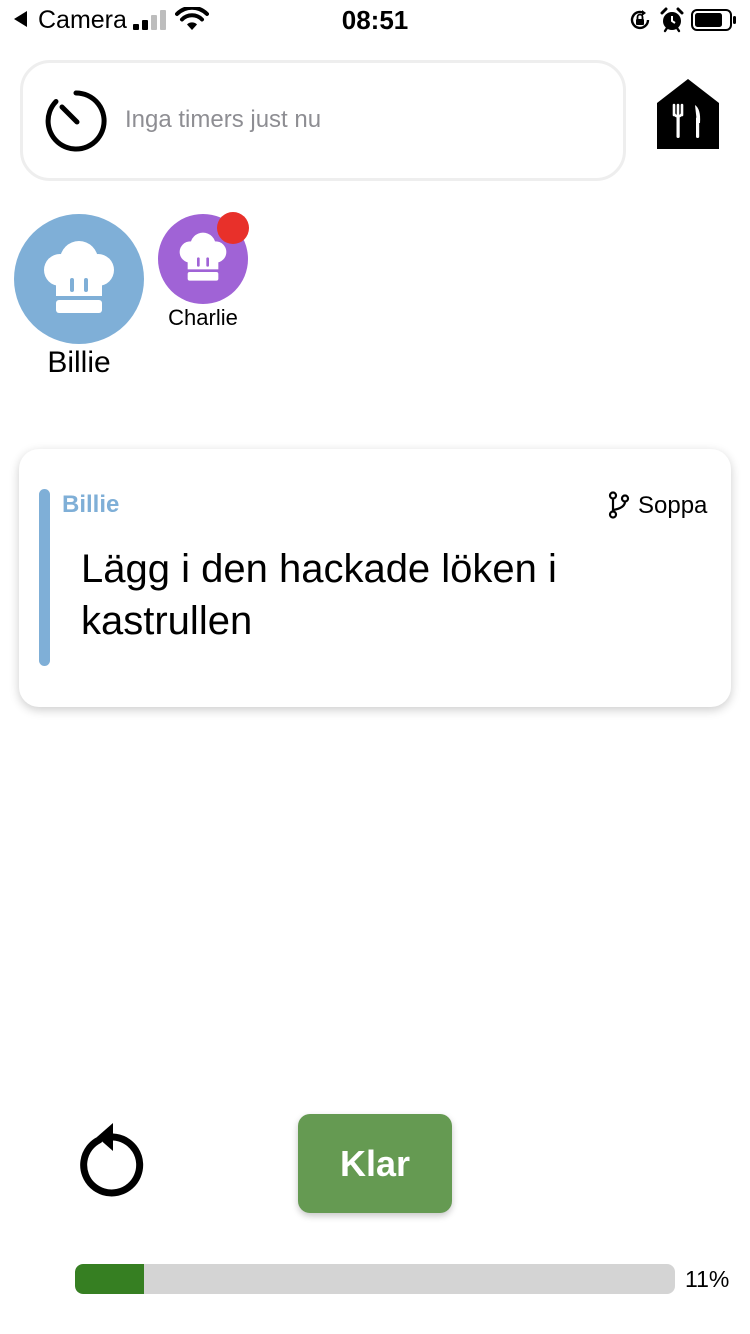 This screenshot has width=750, height=1334. Describe the element at coordinates (375, 21) in the screenshot. I see `status-bar: Camera 08:51` at that location.